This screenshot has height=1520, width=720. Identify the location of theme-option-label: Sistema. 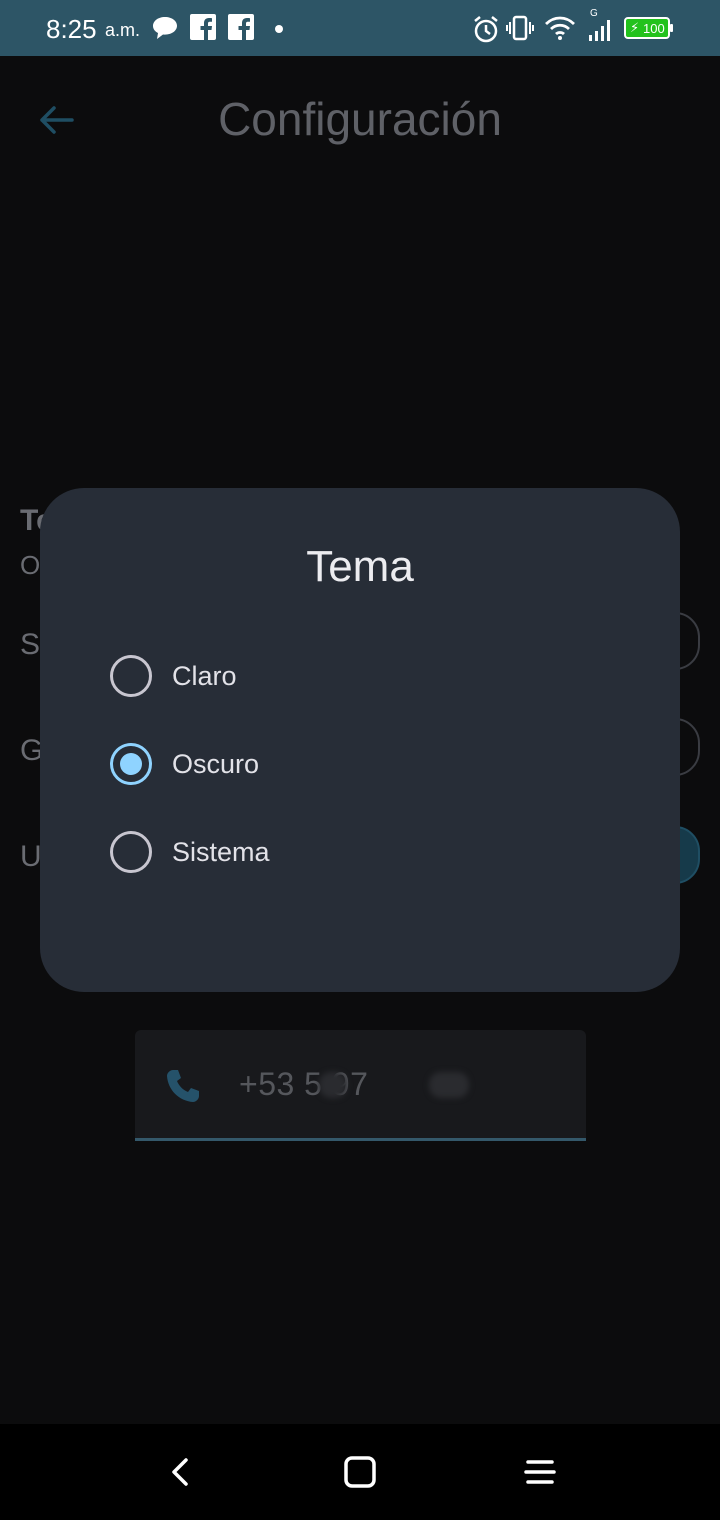
(221, 851).